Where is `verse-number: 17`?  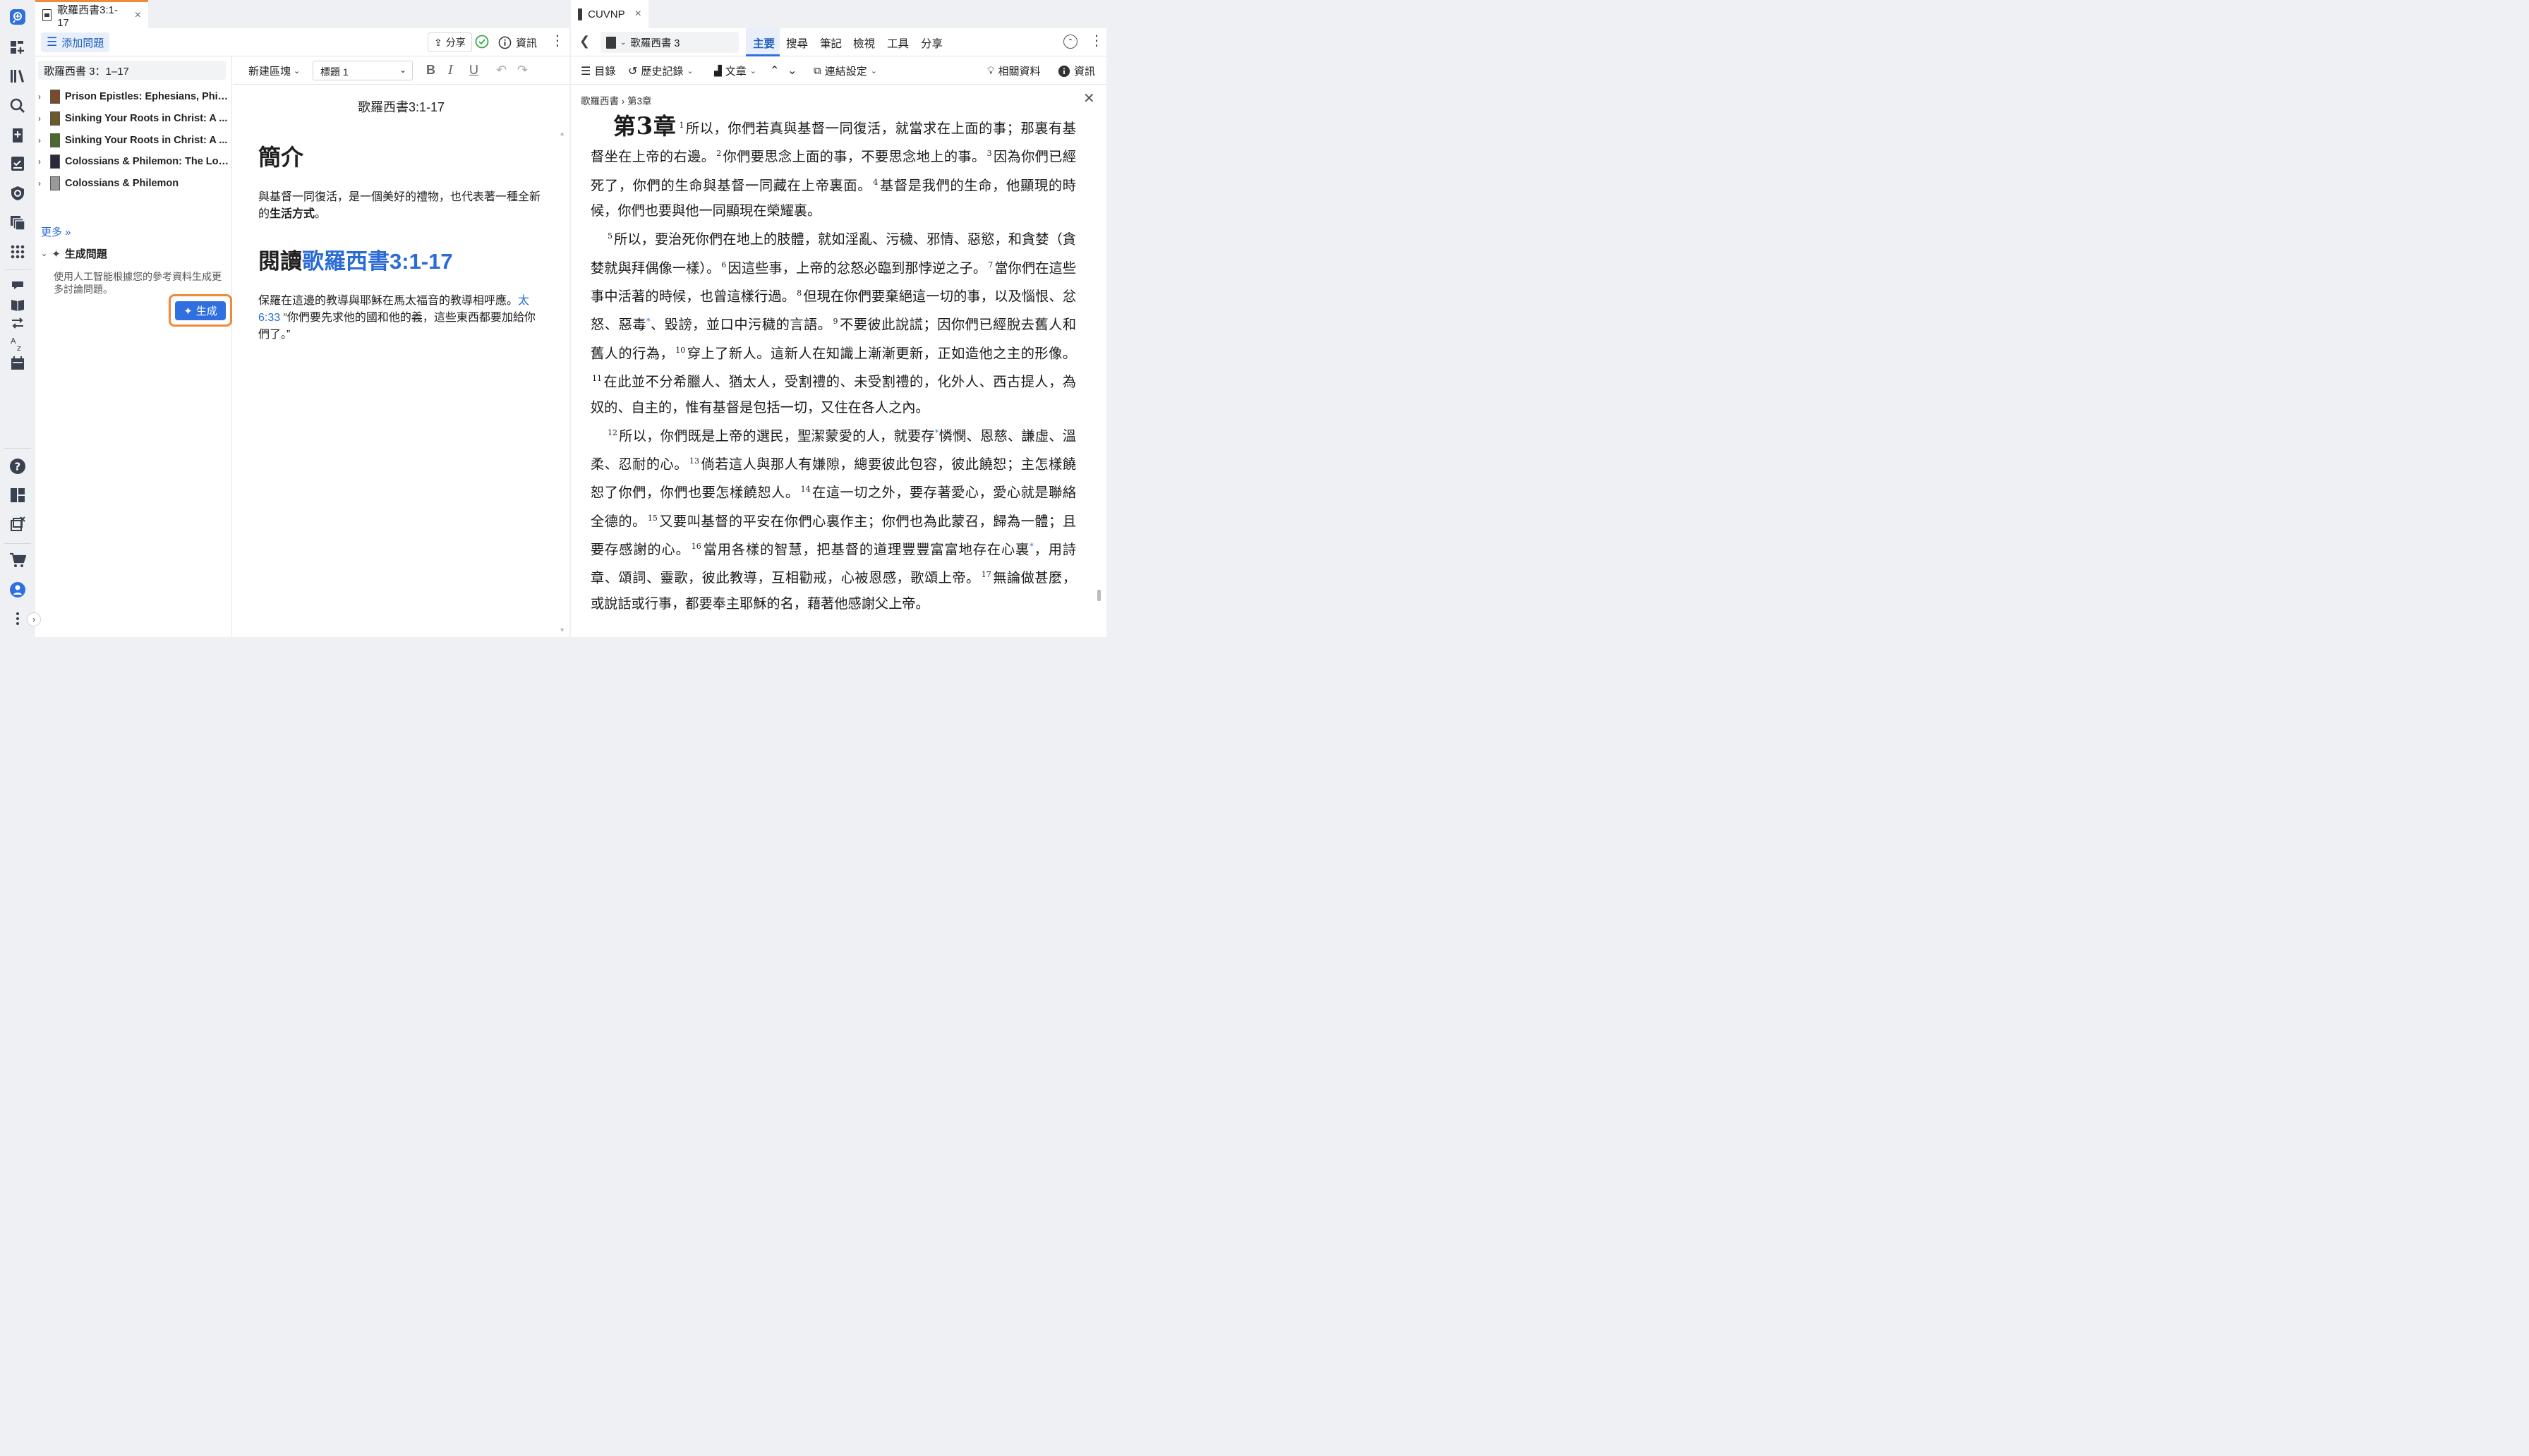 verse-number: 17 is located at coordinates (986, 575).